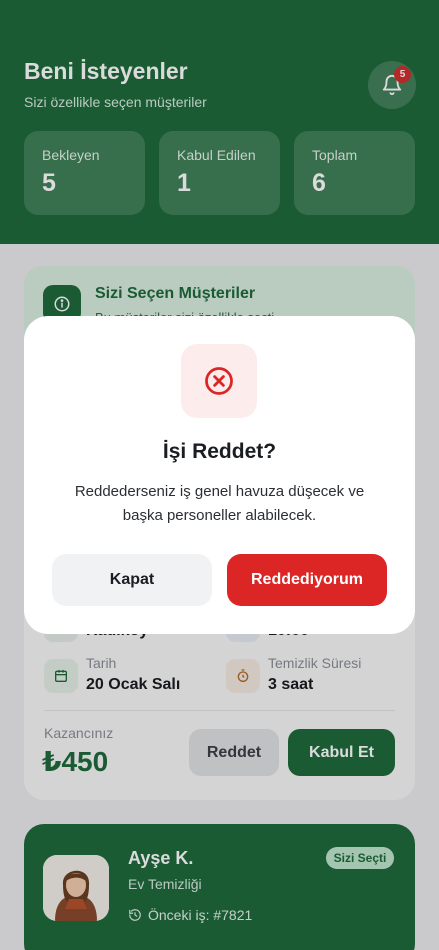 This screenshot has height=950, width=439. What do you see at coordinates (132, 580) in the screenshot?
I see `close-button: Kapat` at bounding box center [132, 580].